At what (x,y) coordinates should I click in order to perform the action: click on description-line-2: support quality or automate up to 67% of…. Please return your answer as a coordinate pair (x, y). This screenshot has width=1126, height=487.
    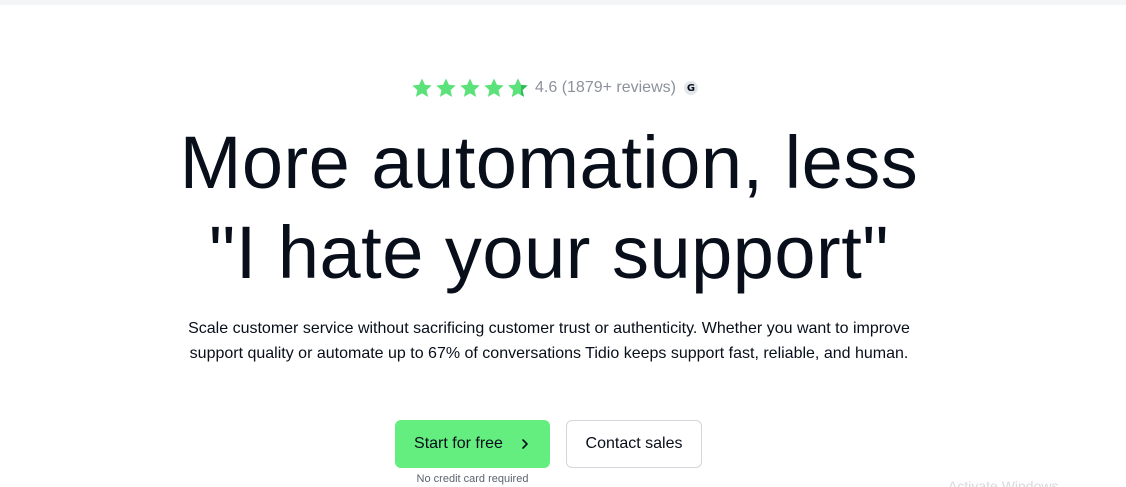
    Looking at the image, I should click on (549, 353).